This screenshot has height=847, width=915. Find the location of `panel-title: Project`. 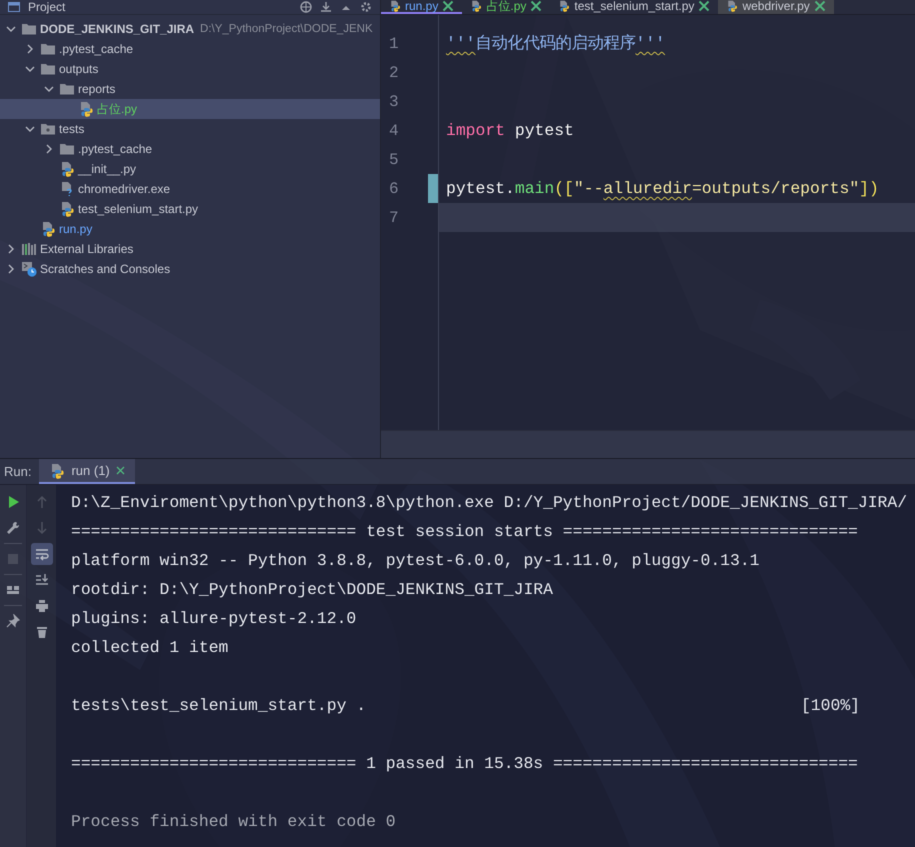

panel-title: Project is located at coordinates (47, 7).